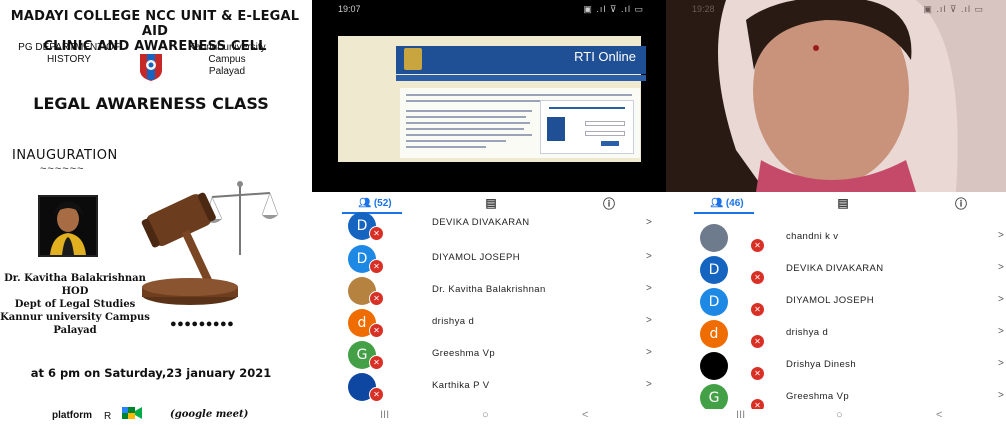  I want to click on rti-header: RTI Online, so click(521, 60).